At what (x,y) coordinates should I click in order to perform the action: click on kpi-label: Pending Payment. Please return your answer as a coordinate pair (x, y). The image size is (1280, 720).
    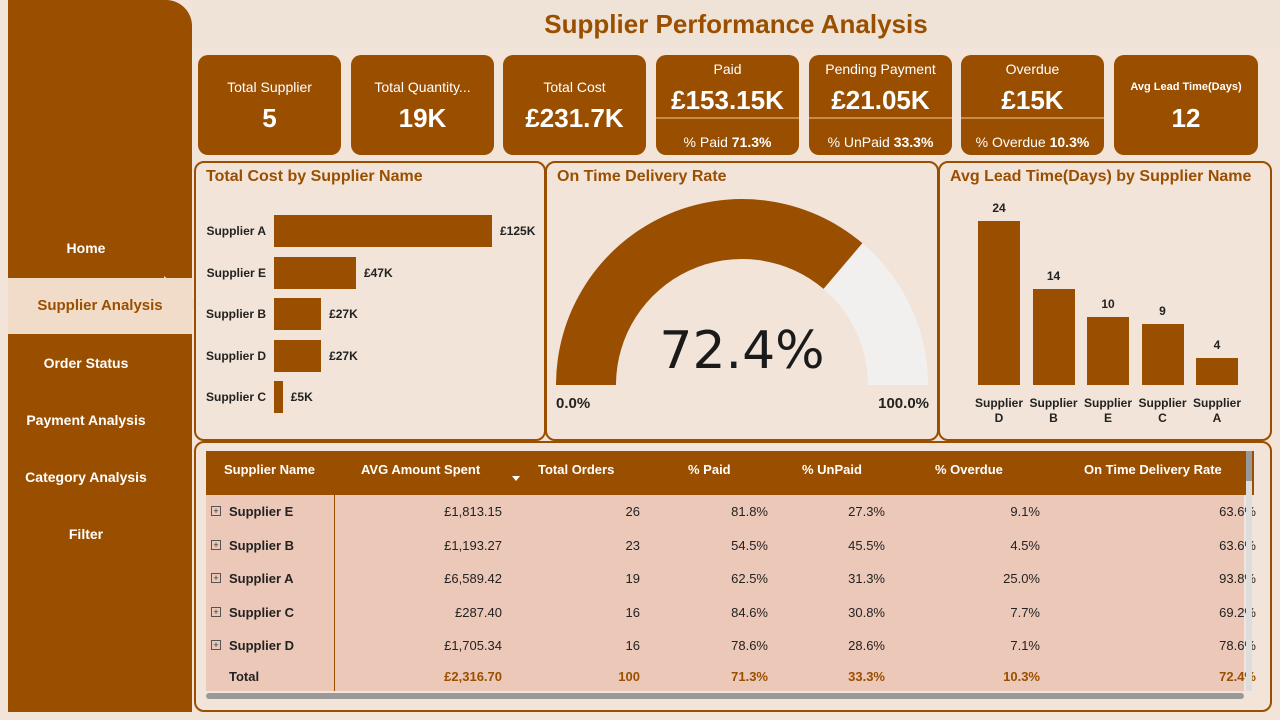
    Looking at the image, I should click on (880, 69).